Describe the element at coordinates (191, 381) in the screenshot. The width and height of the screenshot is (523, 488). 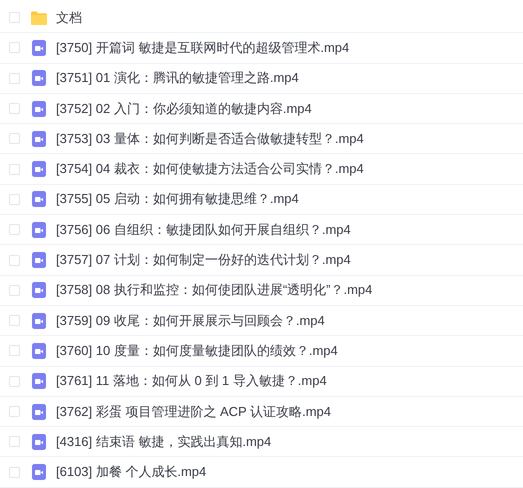
I see `file-name: [3761] 11 落地：如何从 0 到 1 导入敏捷？.mp4` at that location.